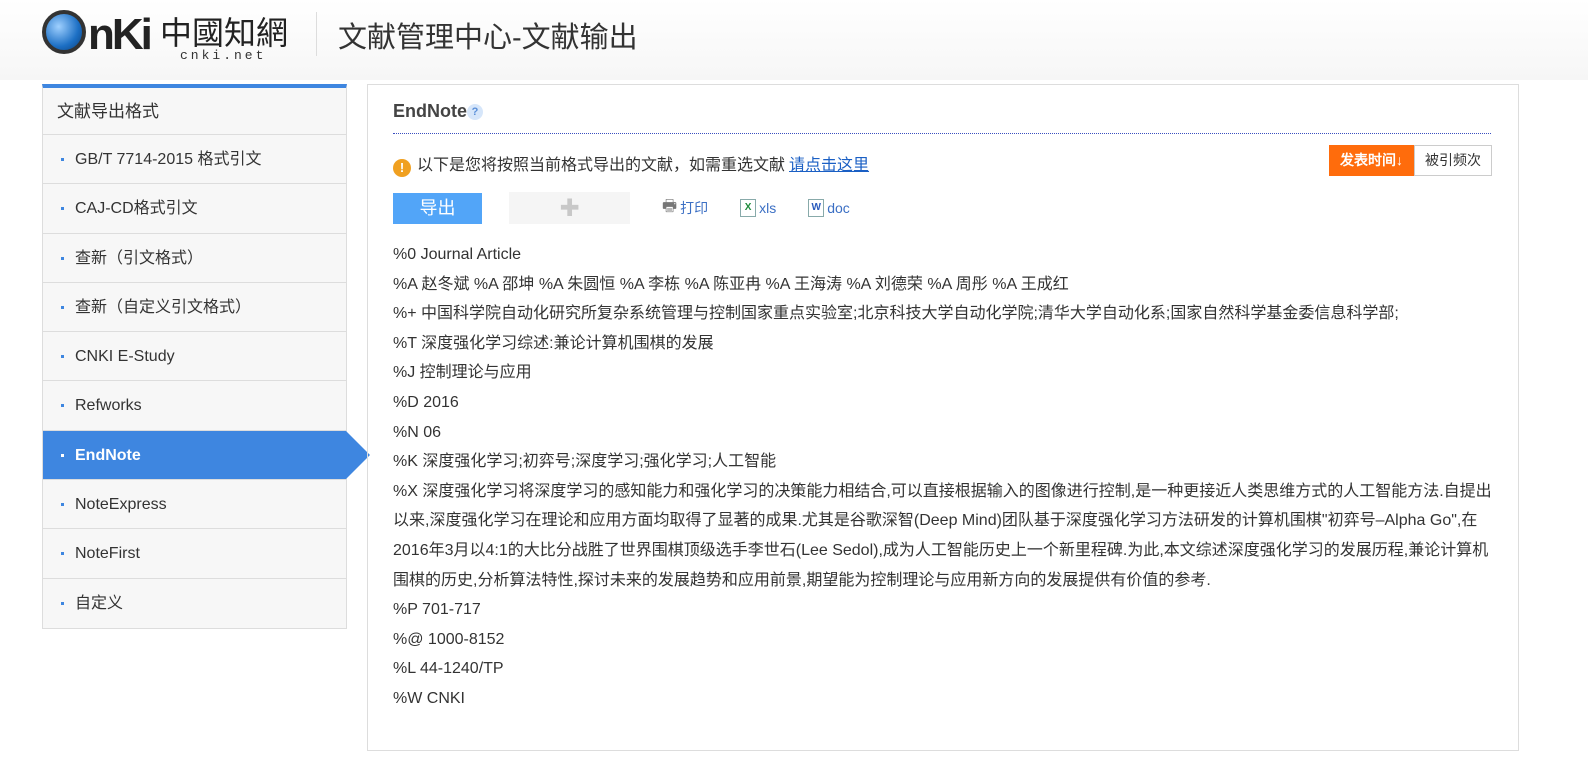 This screenshot has height=765, width=1588. Describe the element at coordinates (437, 208) in the screenshot. I see `export-button: 导出` at that location.